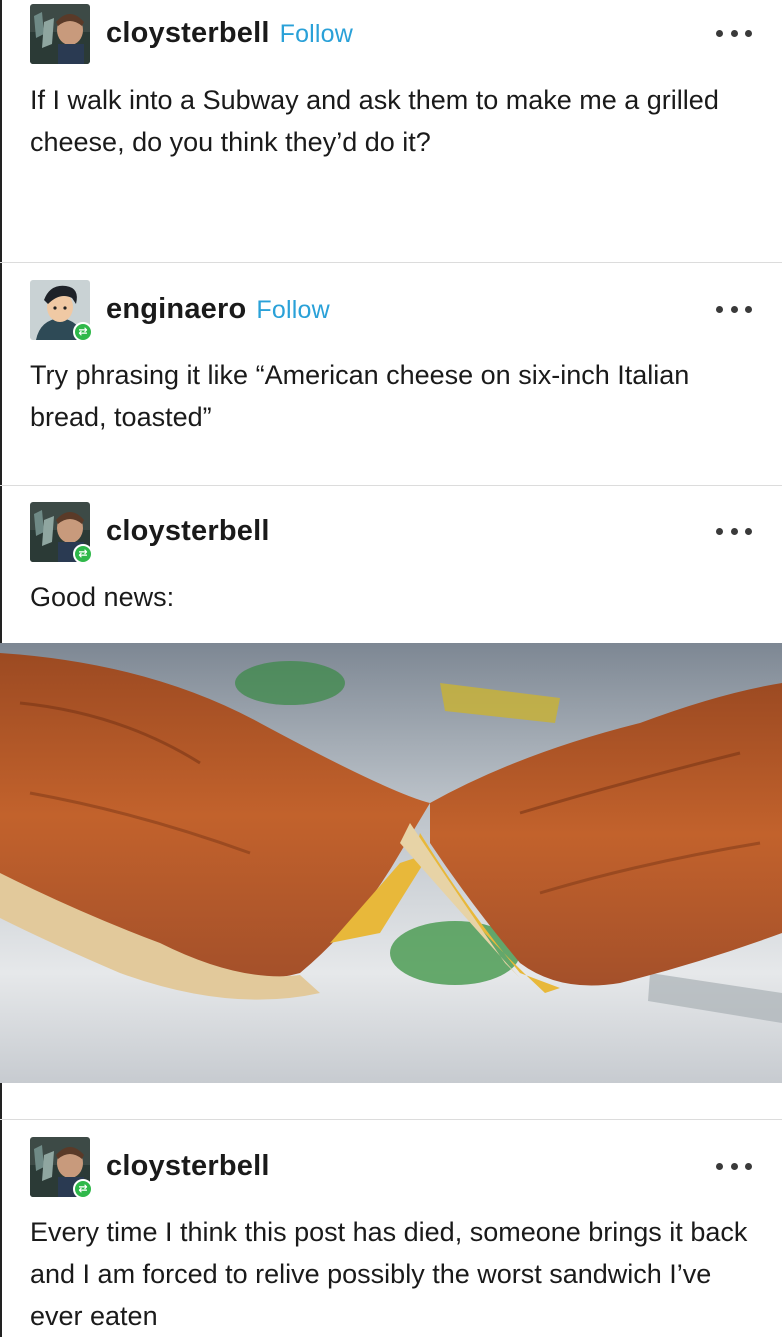 The width and height of the screenshot is (782, 1337). I want to click on username: cloysterbell Follow, so click(229, 33).